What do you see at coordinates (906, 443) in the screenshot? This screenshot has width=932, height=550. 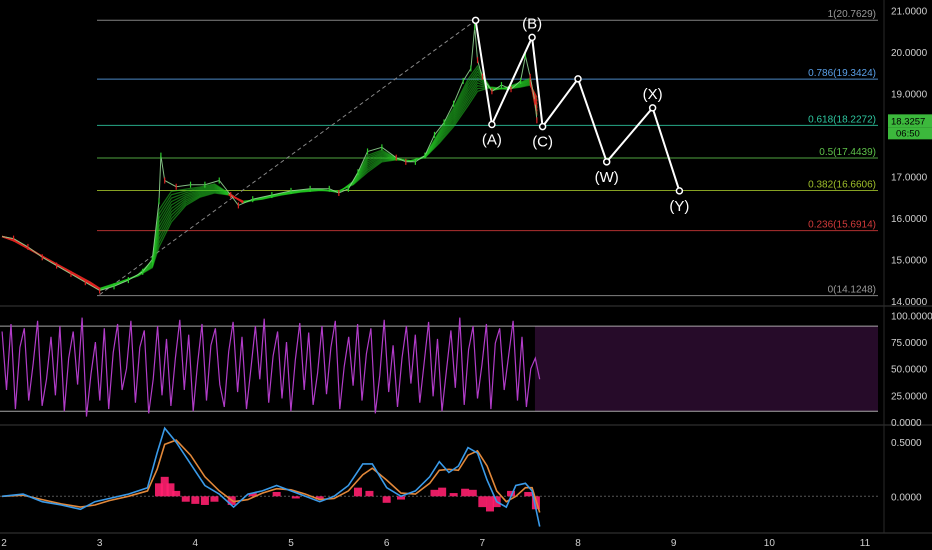 I see `momentum-tick-label: 0.5000` at bounding box center [906, 443].